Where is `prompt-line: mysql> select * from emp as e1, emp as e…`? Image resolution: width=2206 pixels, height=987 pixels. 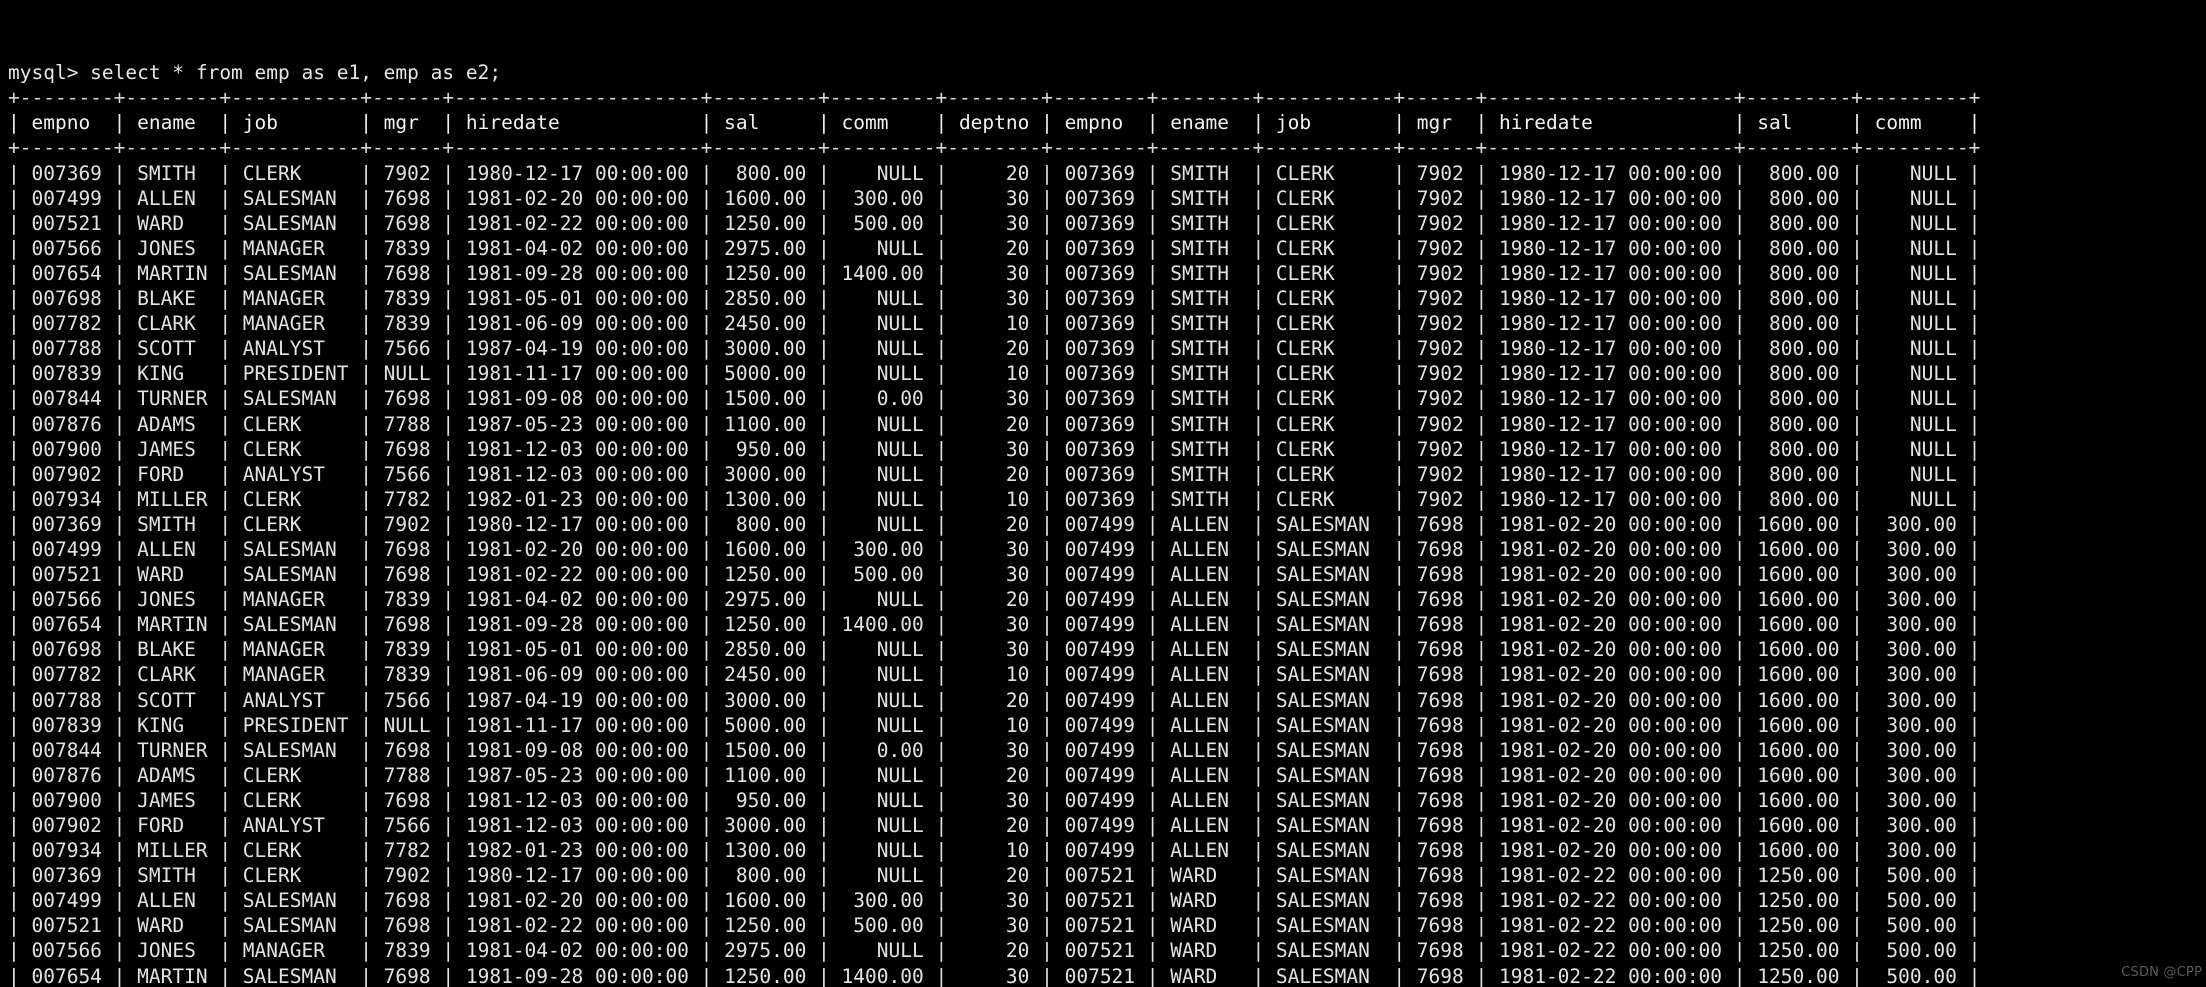
prompt-line: mysql> select * from emp as e1, emp as e… is located at coordinates (255, 73).